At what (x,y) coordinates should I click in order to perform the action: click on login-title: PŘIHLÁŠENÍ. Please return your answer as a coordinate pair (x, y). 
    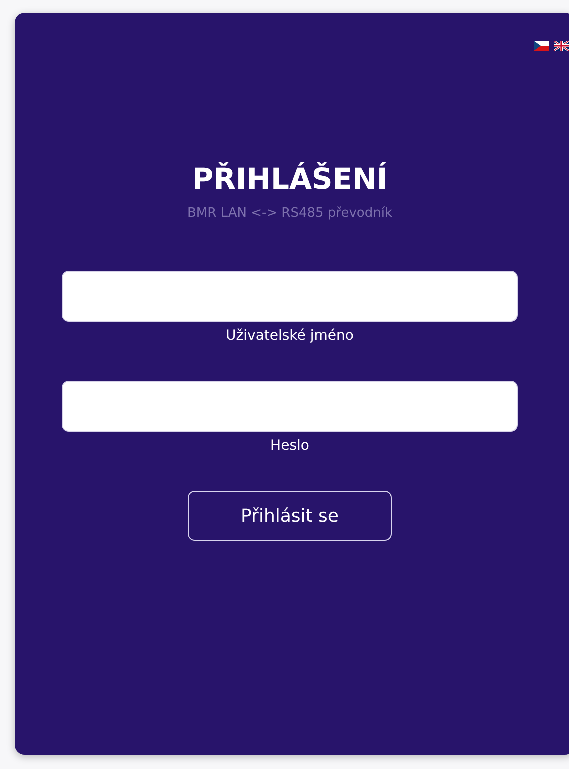
    Looking at the image, I should click on (290, 179).